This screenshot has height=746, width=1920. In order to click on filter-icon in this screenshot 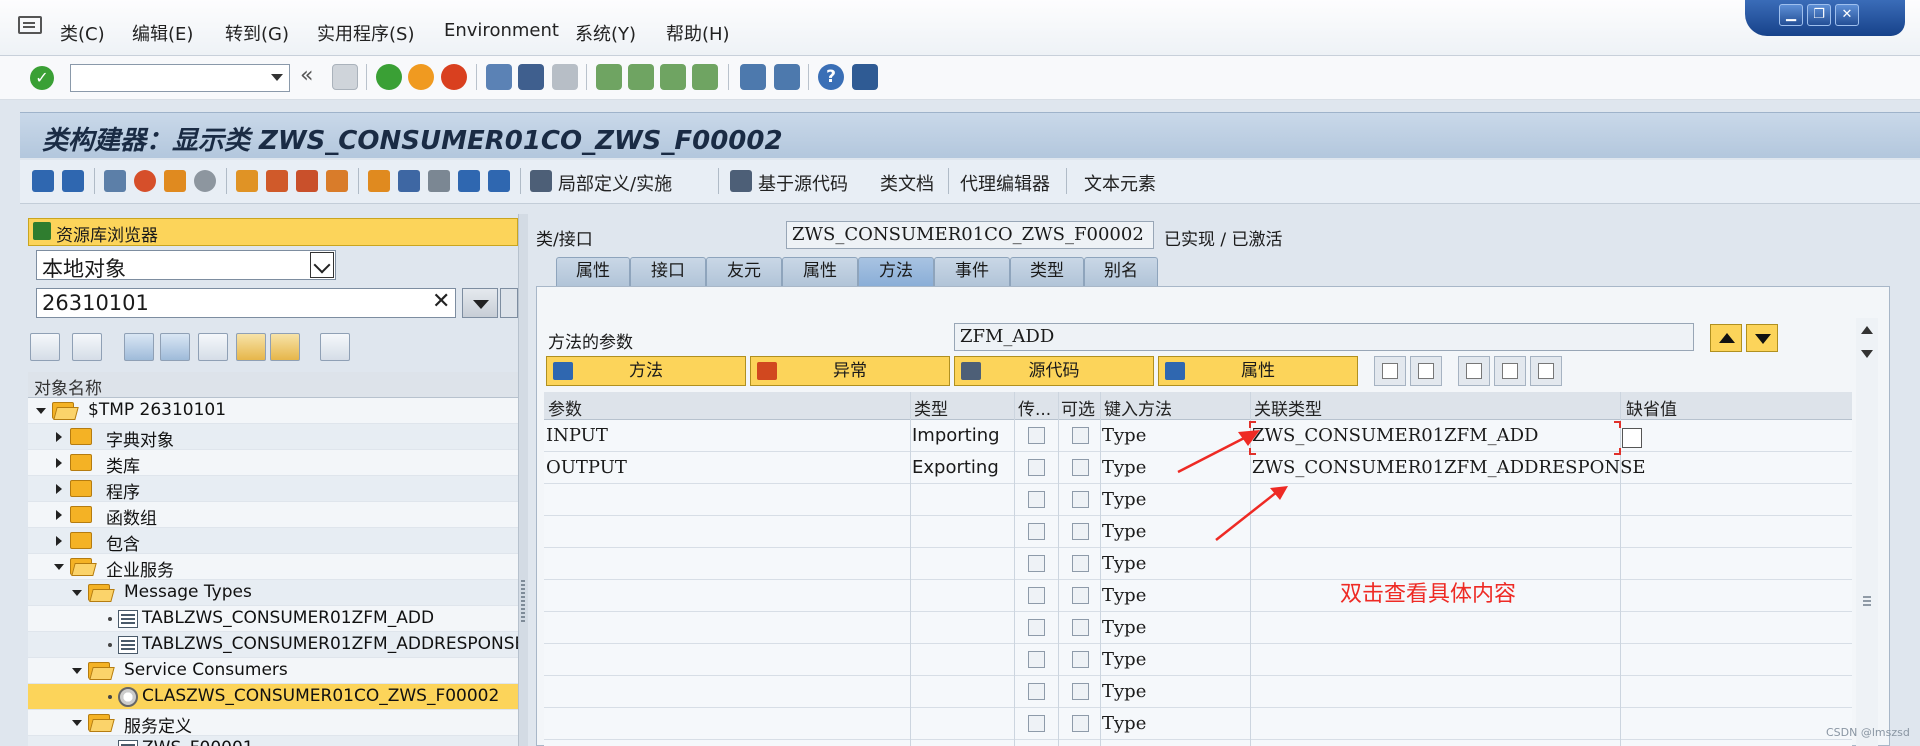, I will do `click(469, 181)`.